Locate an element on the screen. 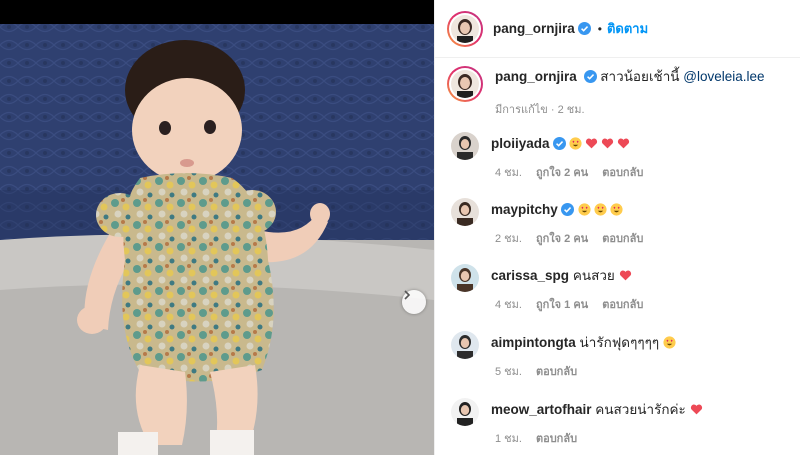 This screenshot has width=800, height=455. commenter-username: meow_artofhair is located at coordinates (541, 409).